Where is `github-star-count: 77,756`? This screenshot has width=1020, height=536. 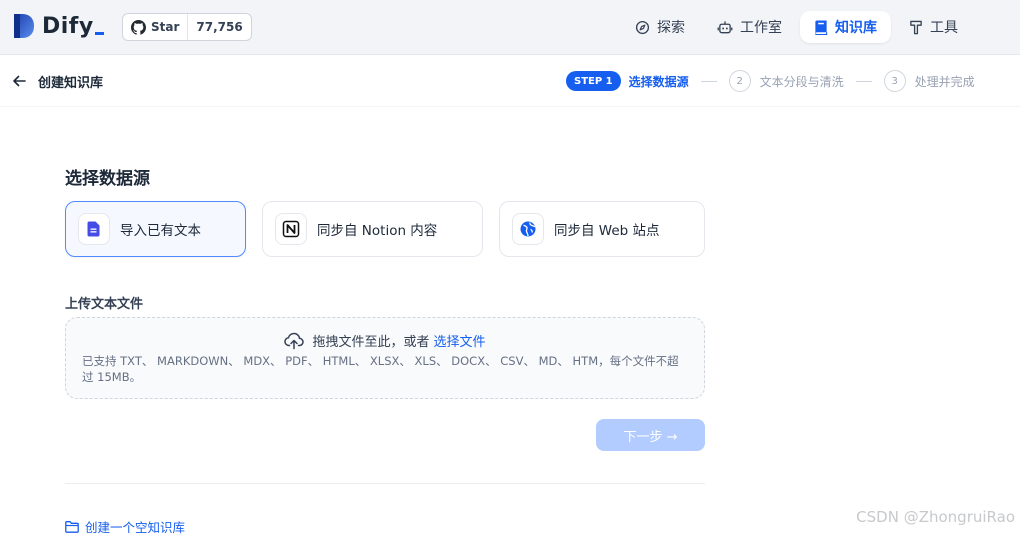
github-star-count: 77,756 is located at coordinates (219, 27).